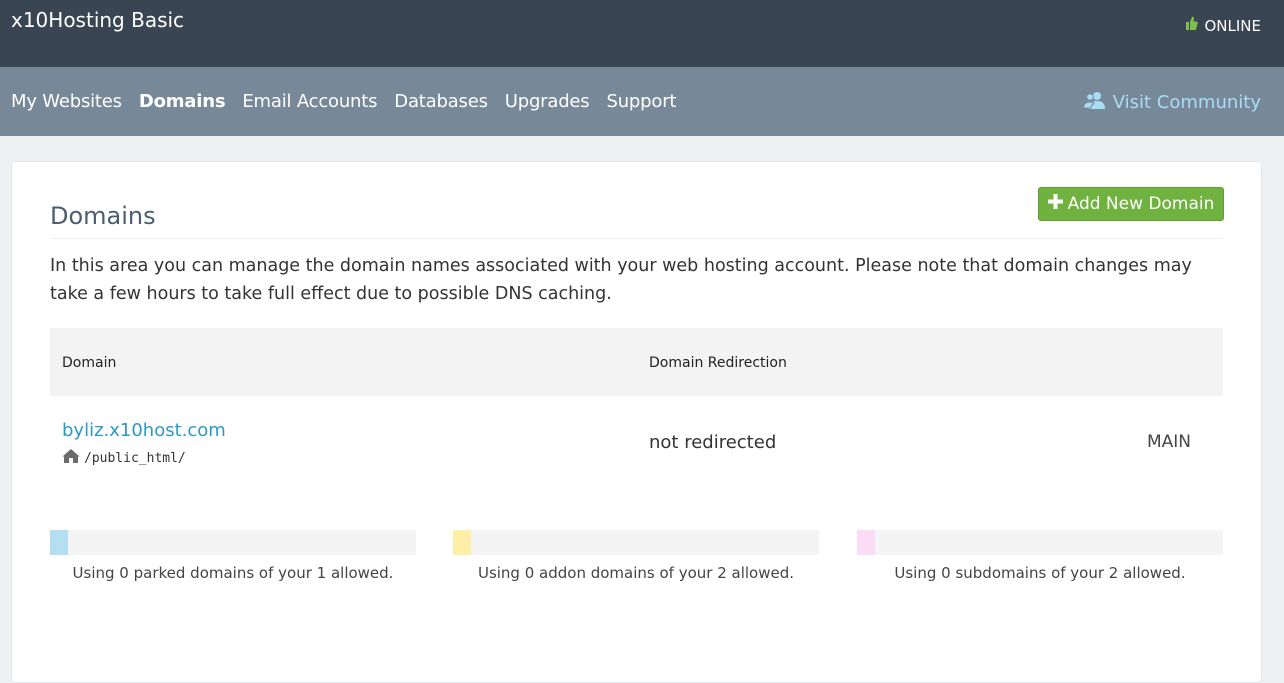  What do you see at coordinates (182, 101) in the screenshot?
I see `nav-domains: Domains` at bounding box center [182, 101].